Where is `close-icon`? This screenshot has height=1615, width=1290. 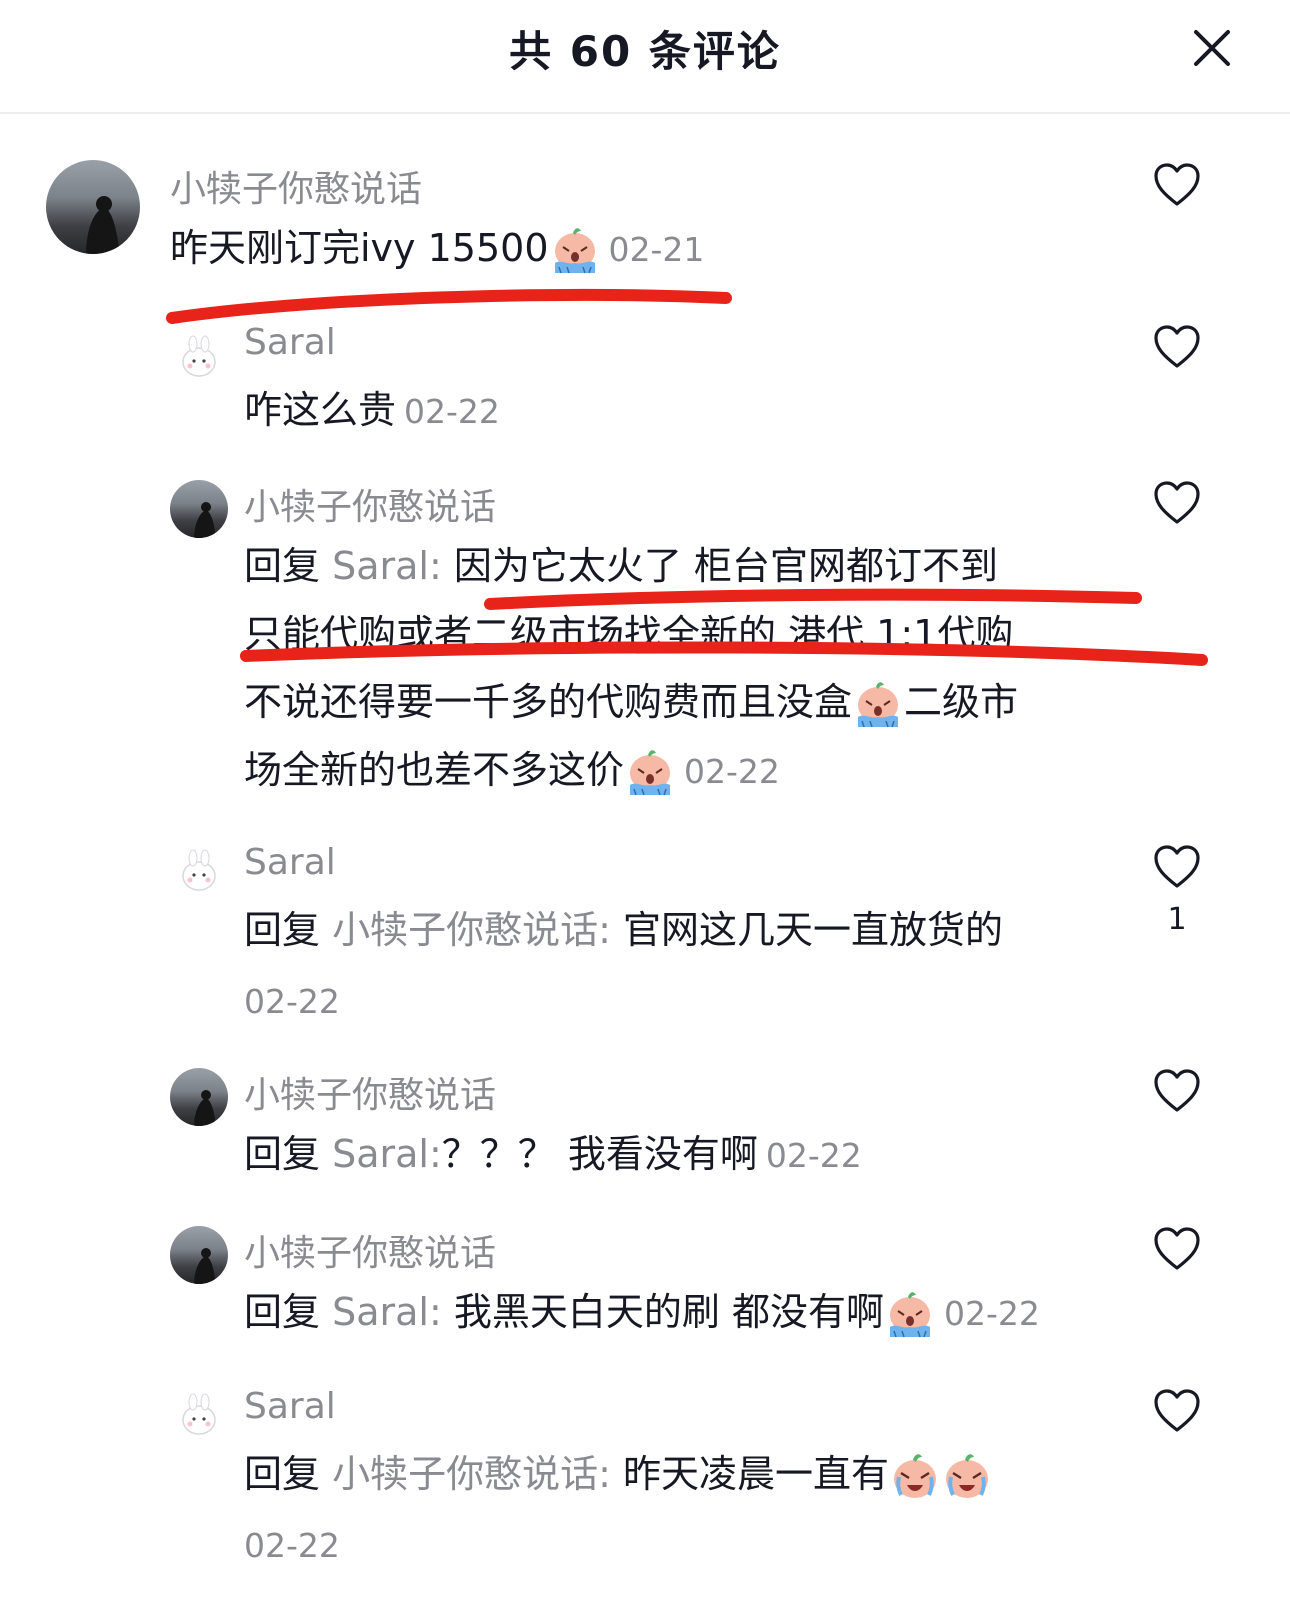 close-icon is located at coordinates (1212, 48).